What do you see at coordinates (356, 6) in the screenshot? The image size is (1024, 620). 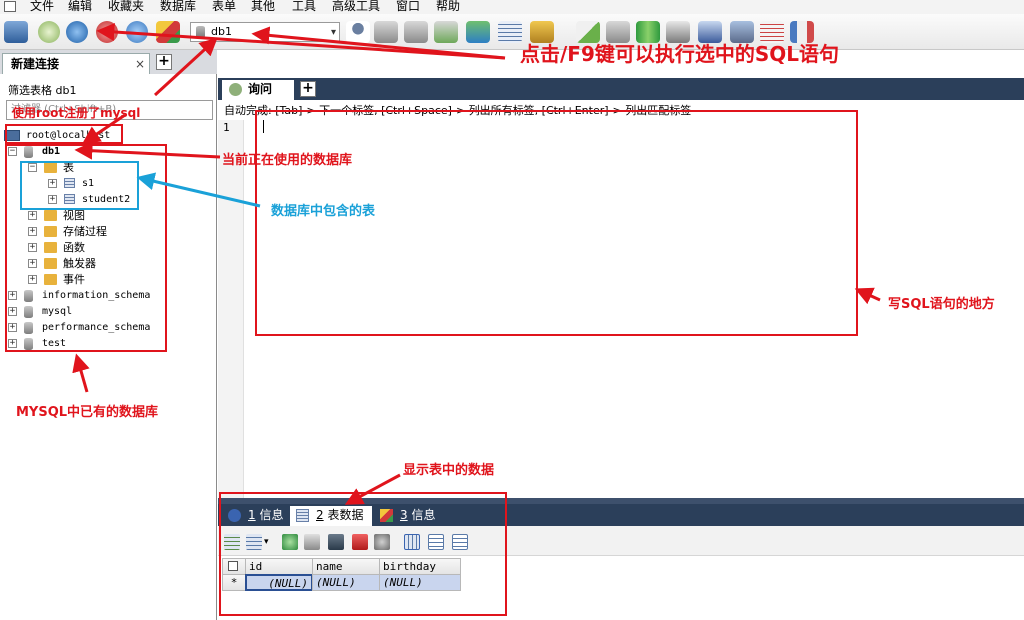 I see `menu-advanced-tools: 高级工具` at bounding box center [356, 6].